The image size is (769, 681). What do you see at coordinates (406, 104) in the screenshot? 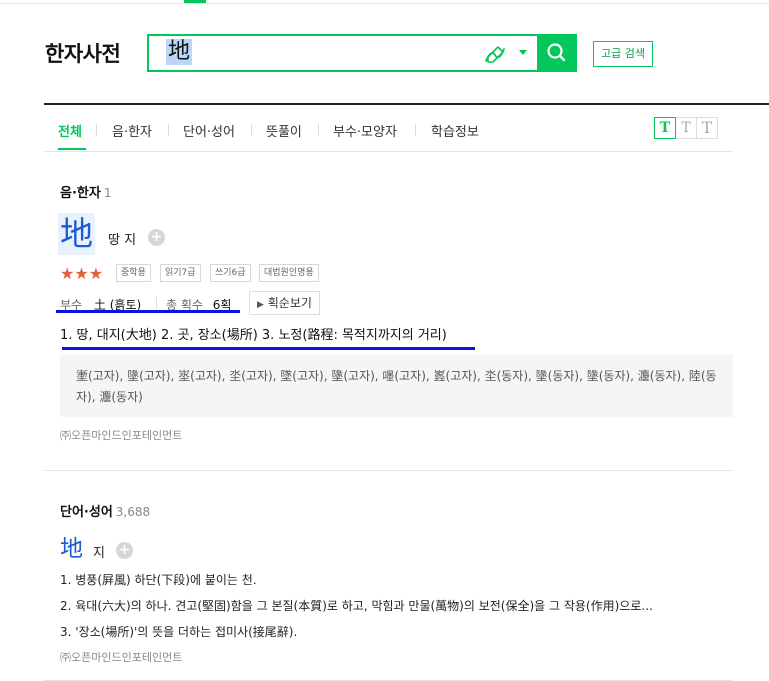
I see `header-divider` at bounding box center [406, 104].